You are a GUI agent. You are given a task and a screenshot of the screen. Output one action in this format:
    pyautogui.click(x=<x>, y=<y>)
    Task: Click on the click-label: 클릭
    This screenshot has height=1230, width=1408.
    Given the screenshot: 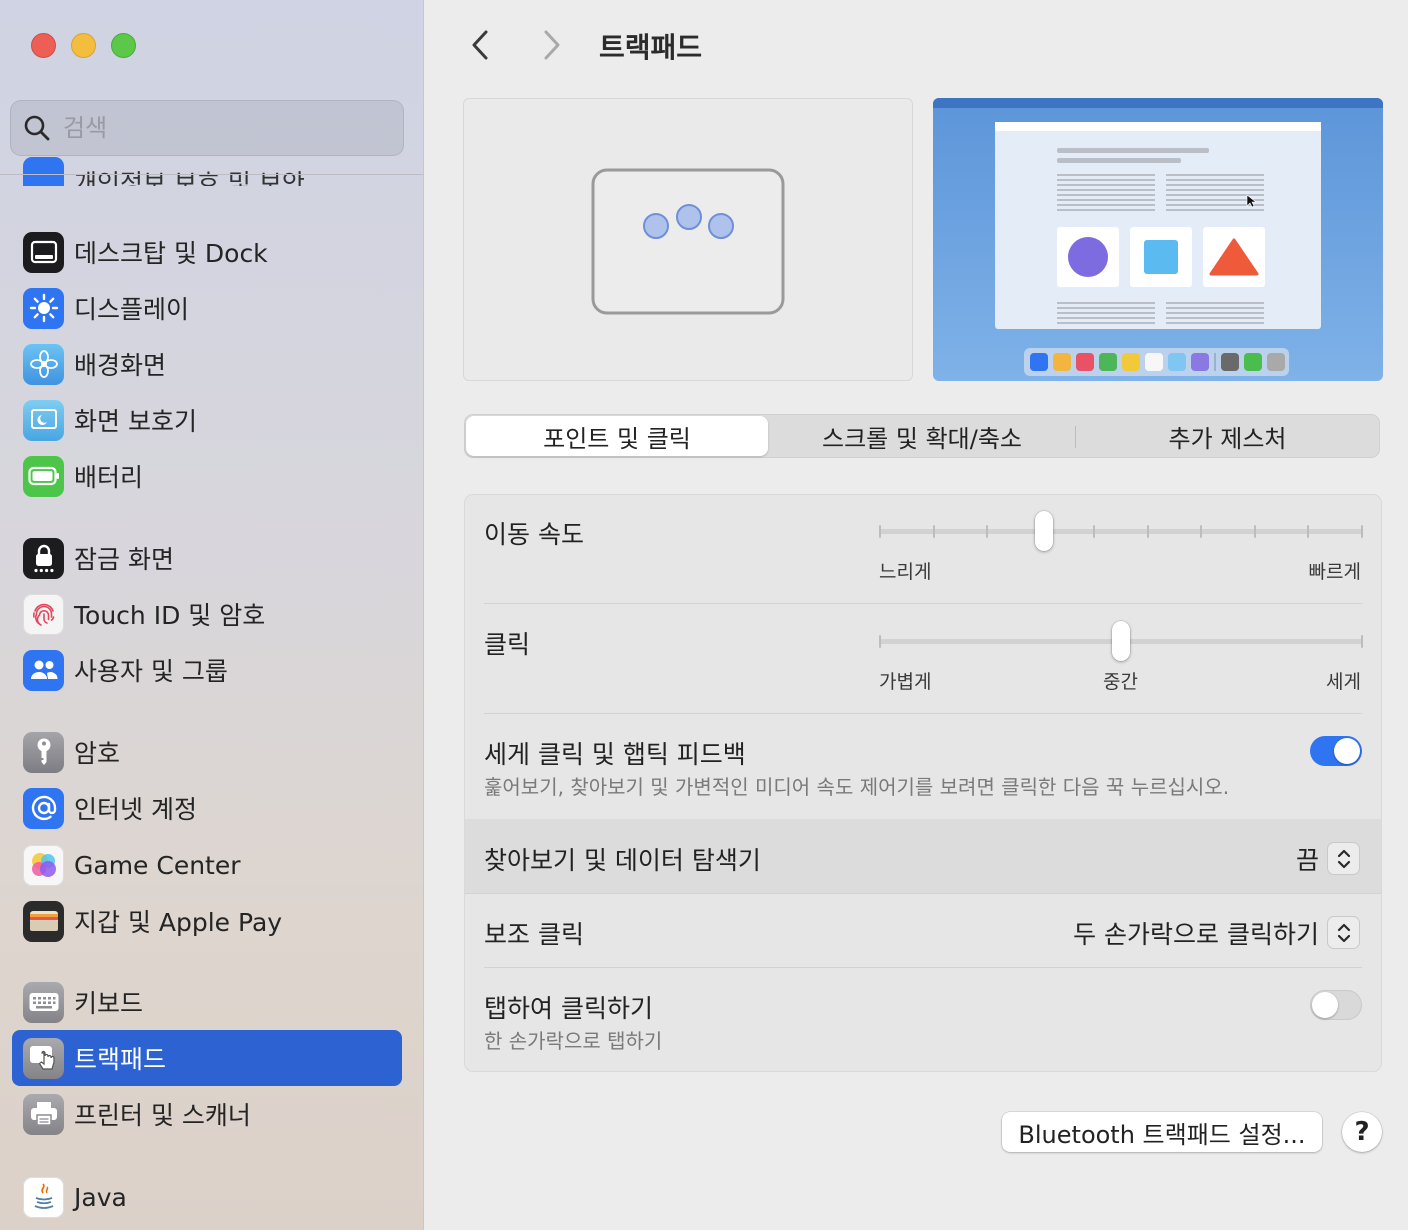 What is the action you would take?
    pyautogui.click(x=507, y=644)
    